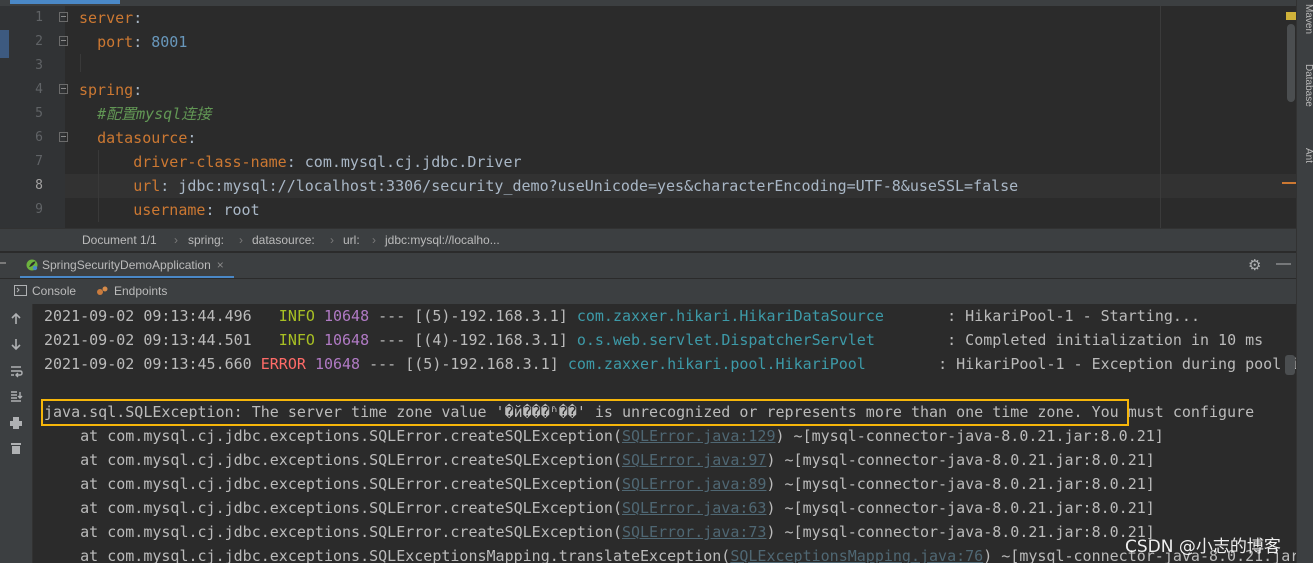 The image size is (1313, 563). Describe the element at coordinates (1291, 16) in the screenshot. I see `warning-marker` at that location.